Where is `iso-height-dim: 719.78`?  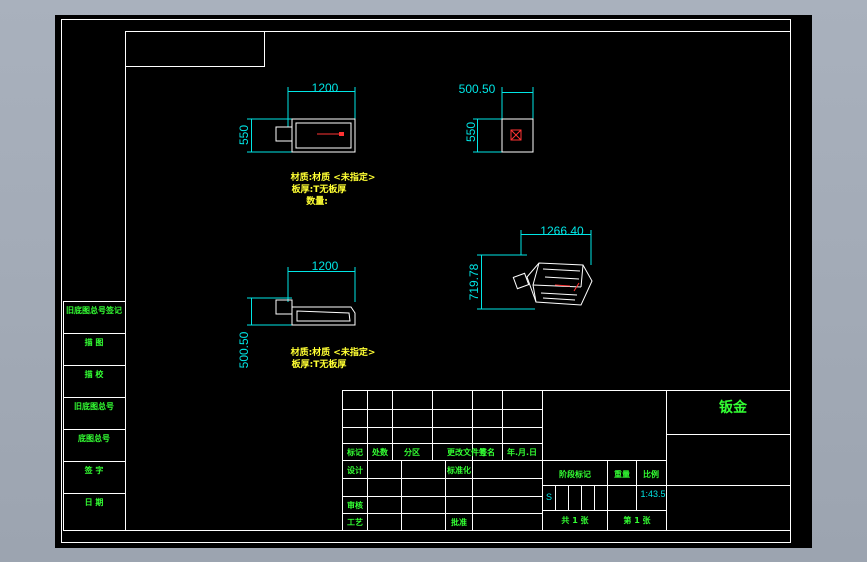 iso-height-dim: 719.78 is located at coordinates (474, 281).